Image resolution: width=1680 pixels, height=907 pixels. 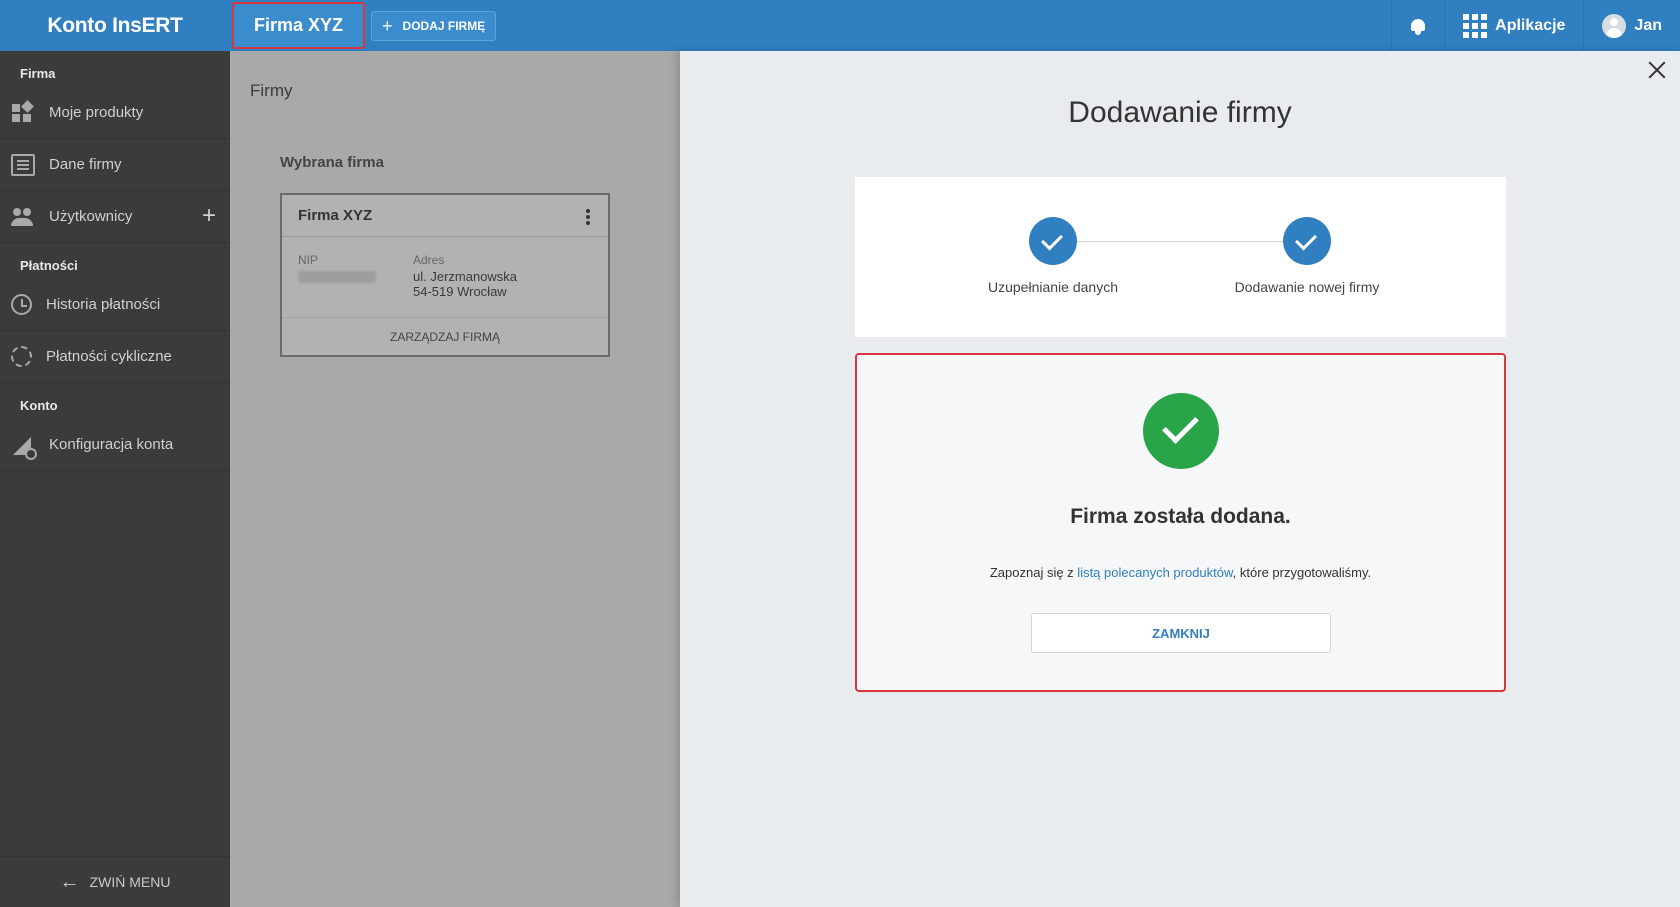 I want to click on sidebar-item-account-config: Konfiguracja konta, so click(x=115, y=445).